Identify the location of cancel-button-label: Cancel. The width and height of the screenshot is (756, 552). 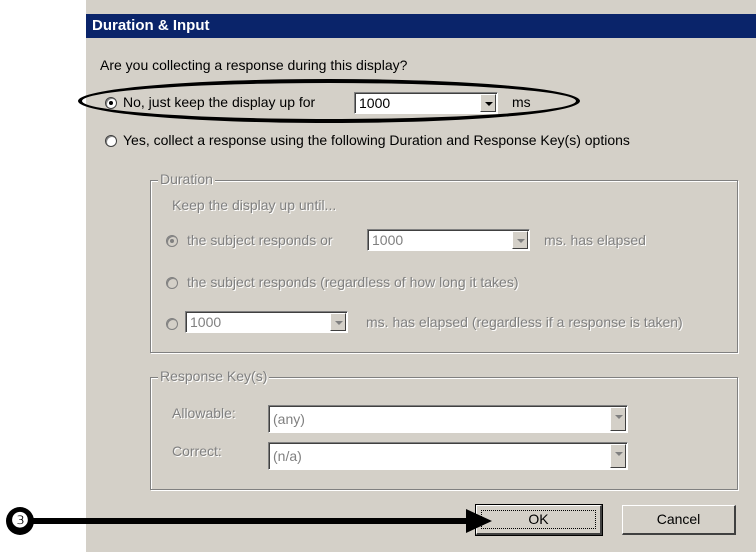
(678, 519).